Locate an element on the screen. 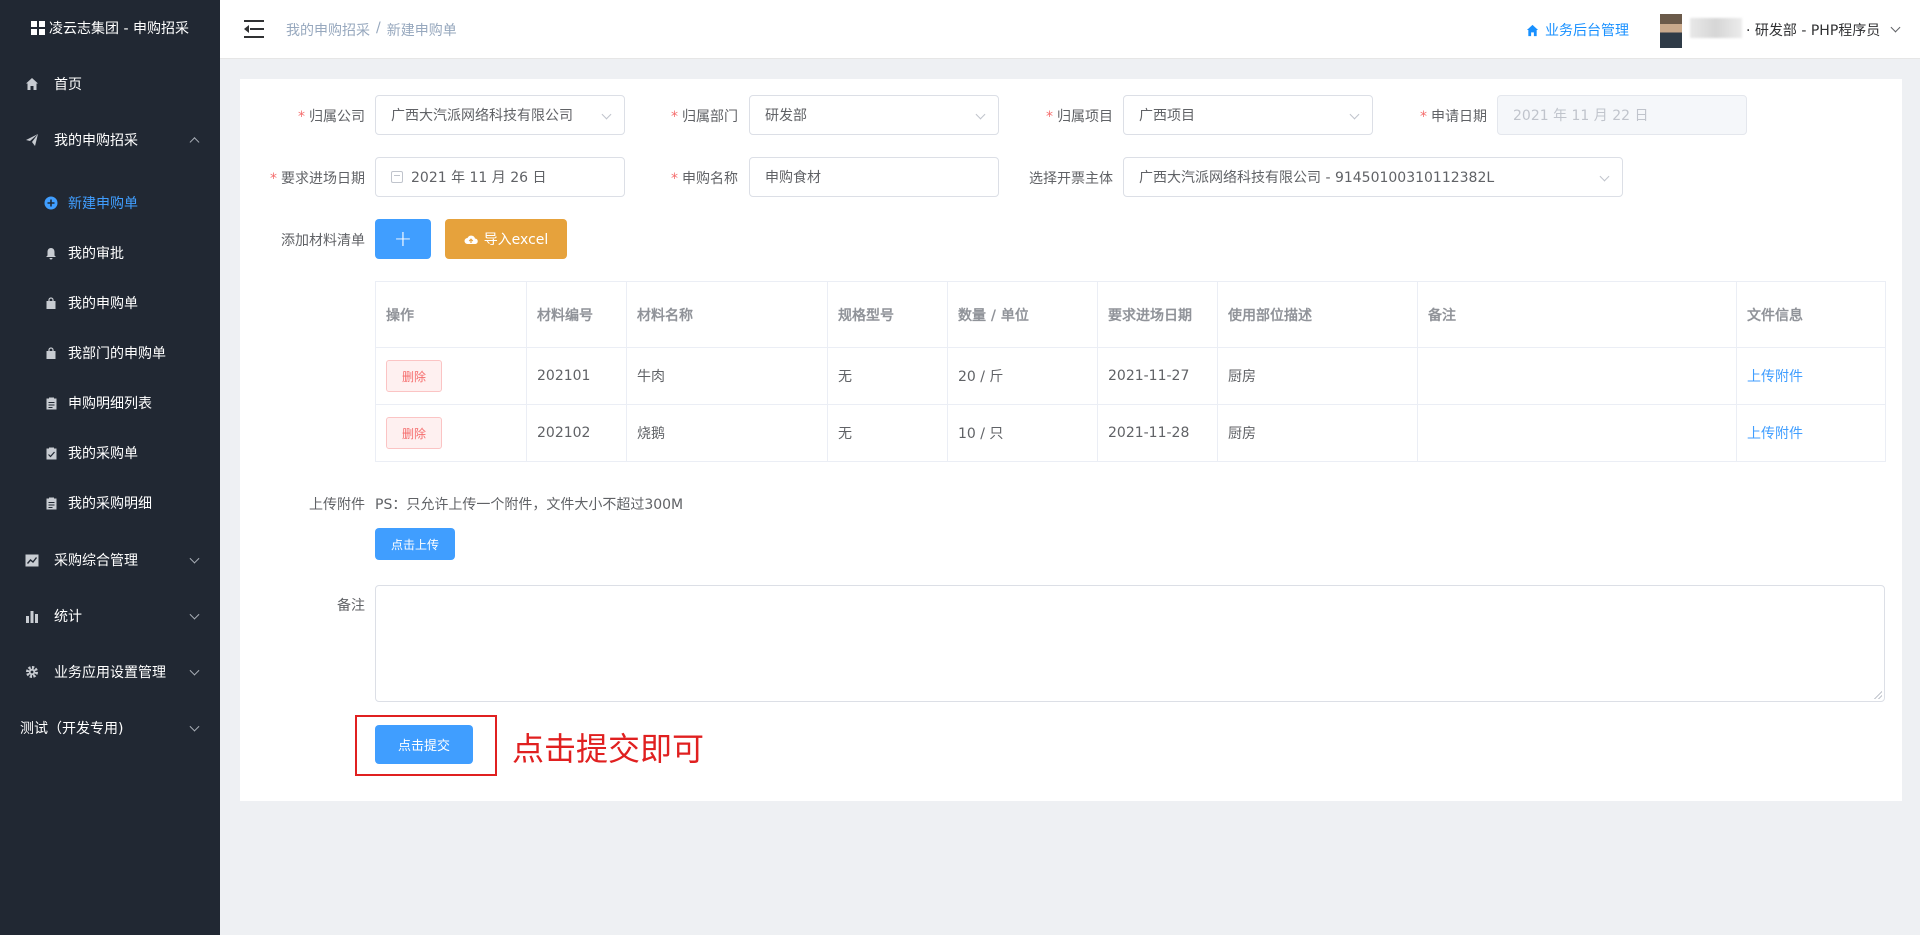 The width and height of the screenshot is (1920, 935). table-row: 删除 202101 牛肉 无 20 / 斤 2021-11-27 厨房 上传附件 is located at coordinates (1130, 376).